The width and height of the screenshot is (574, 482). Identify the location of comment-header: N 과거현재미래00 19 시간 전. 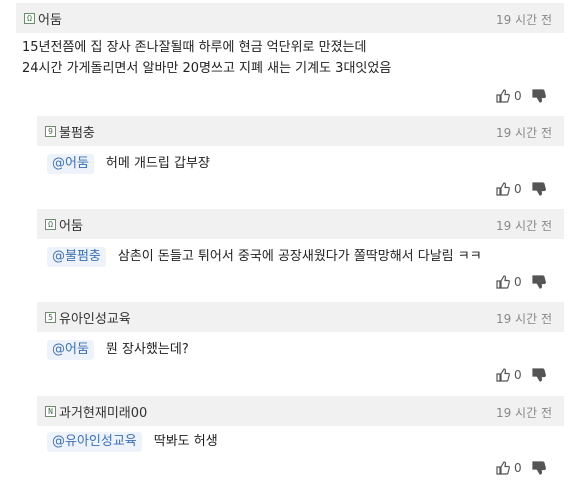
(300, 411).